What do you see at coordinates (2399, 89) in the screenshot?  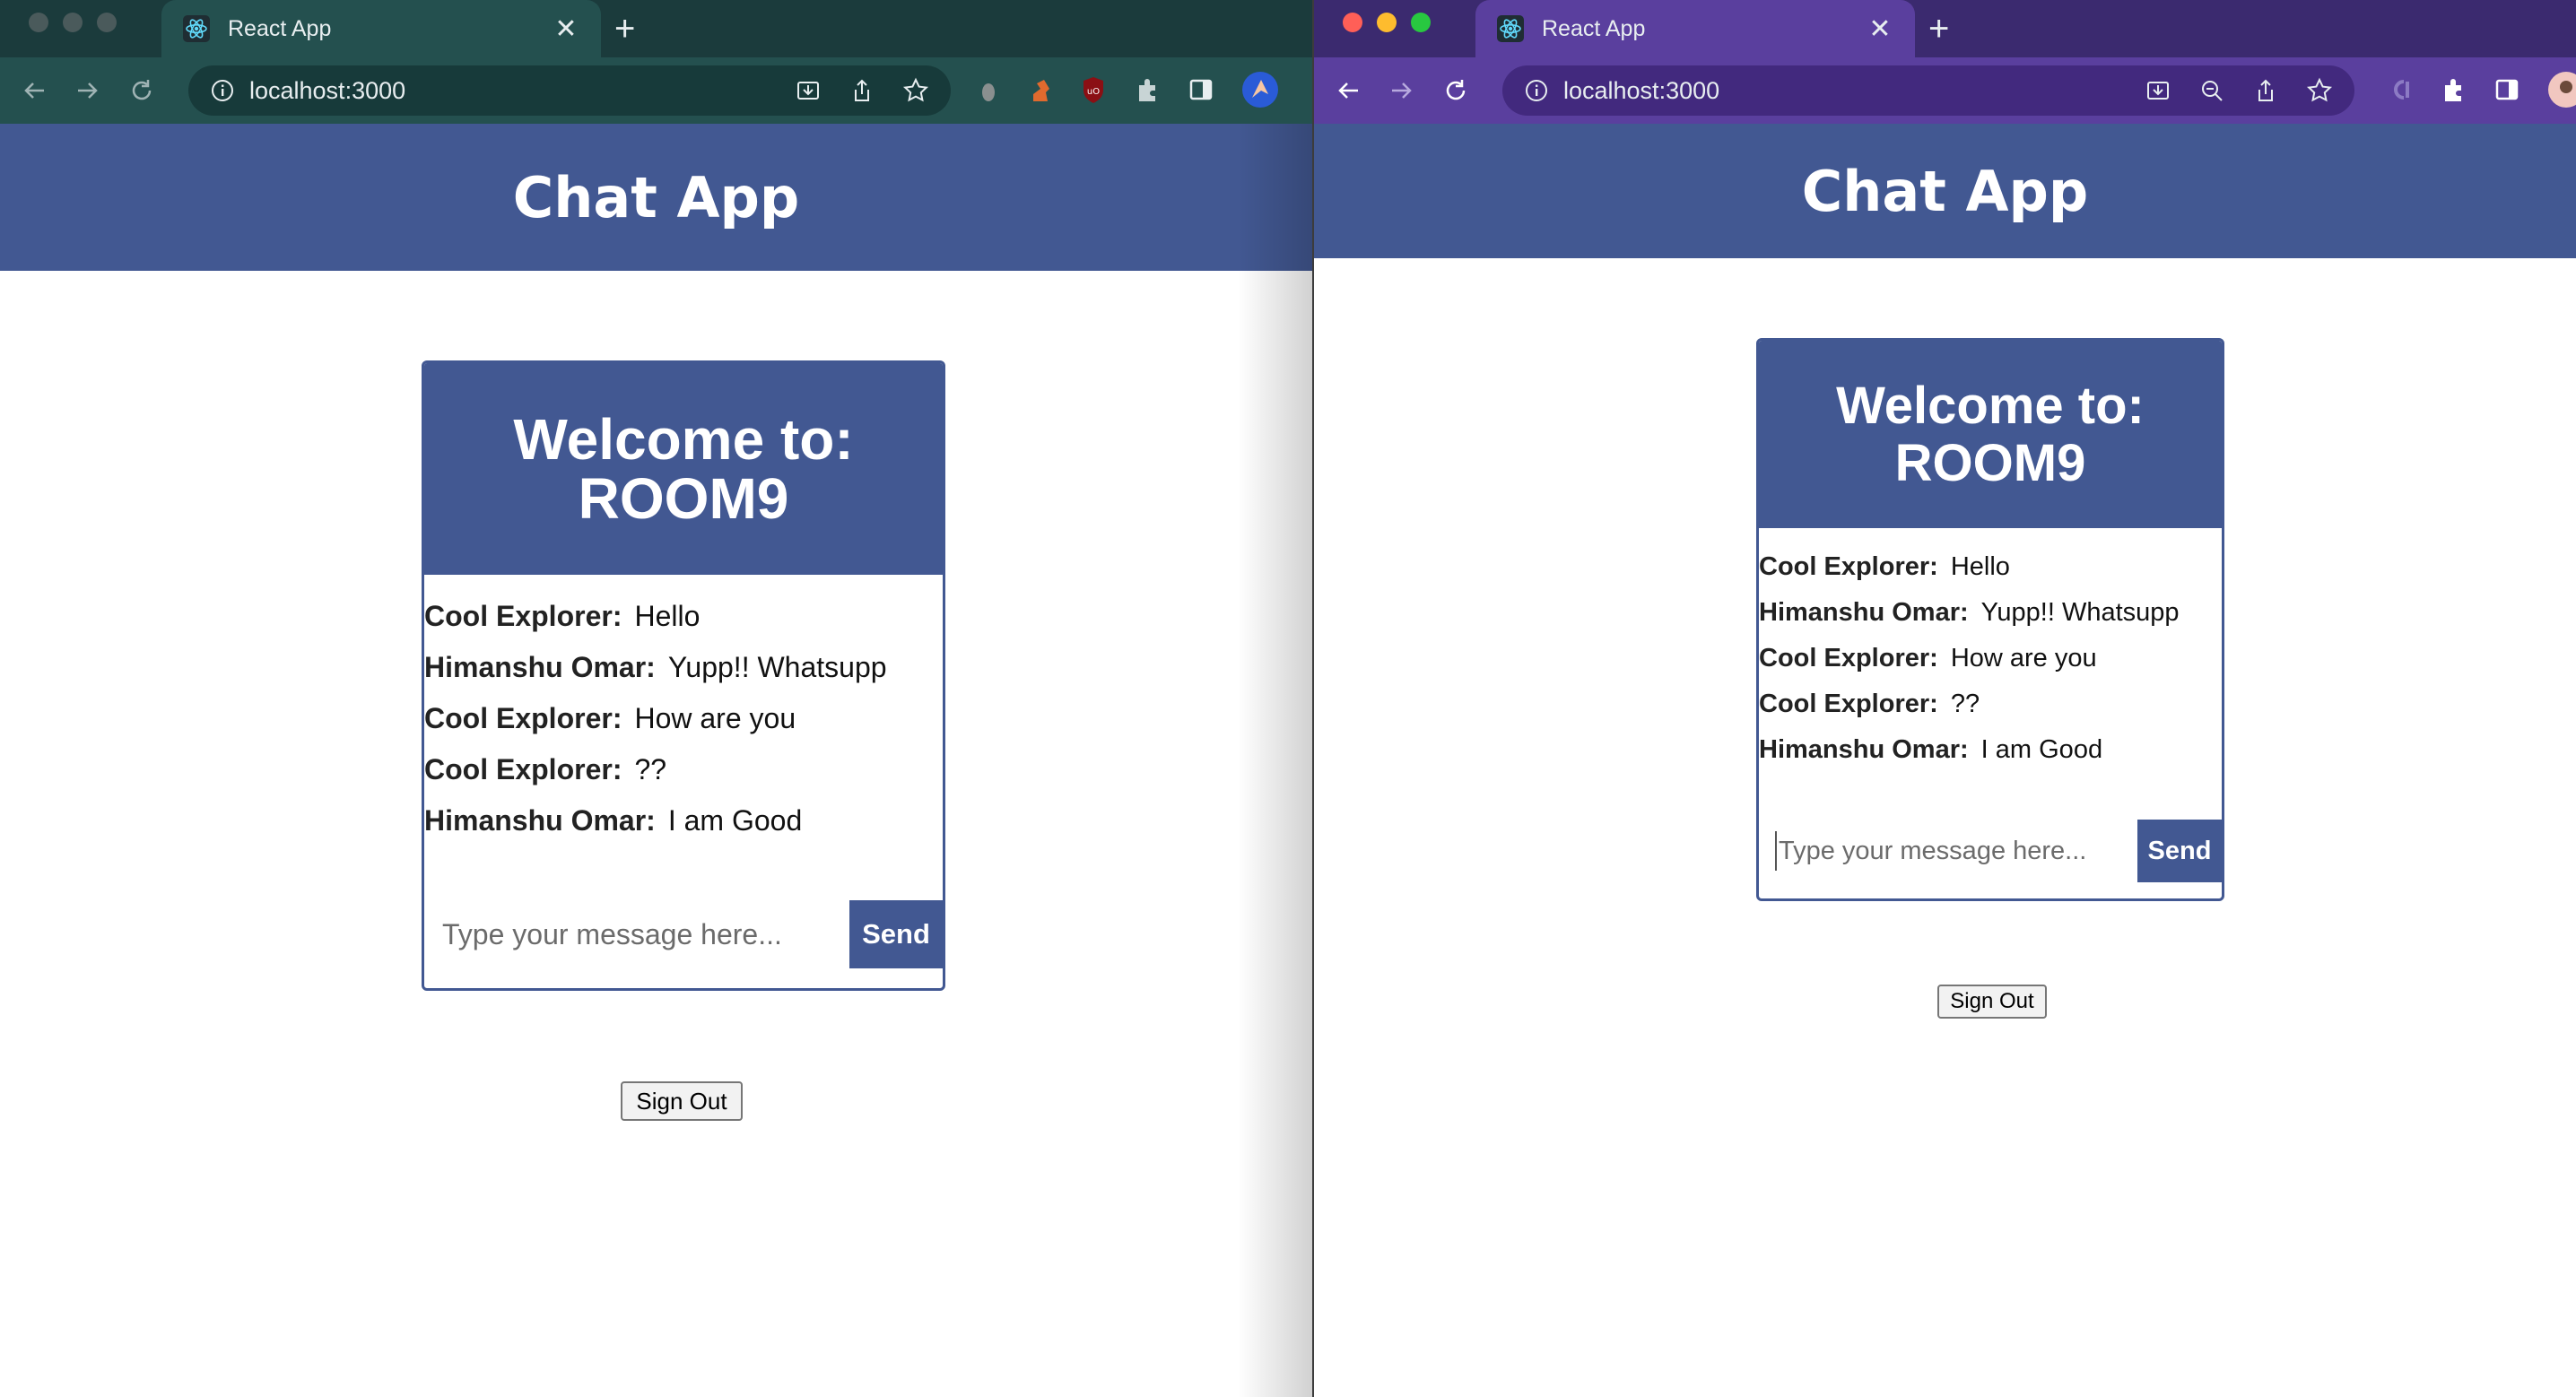 I see `extension-c-icon` at bounding box center [2399, 89].